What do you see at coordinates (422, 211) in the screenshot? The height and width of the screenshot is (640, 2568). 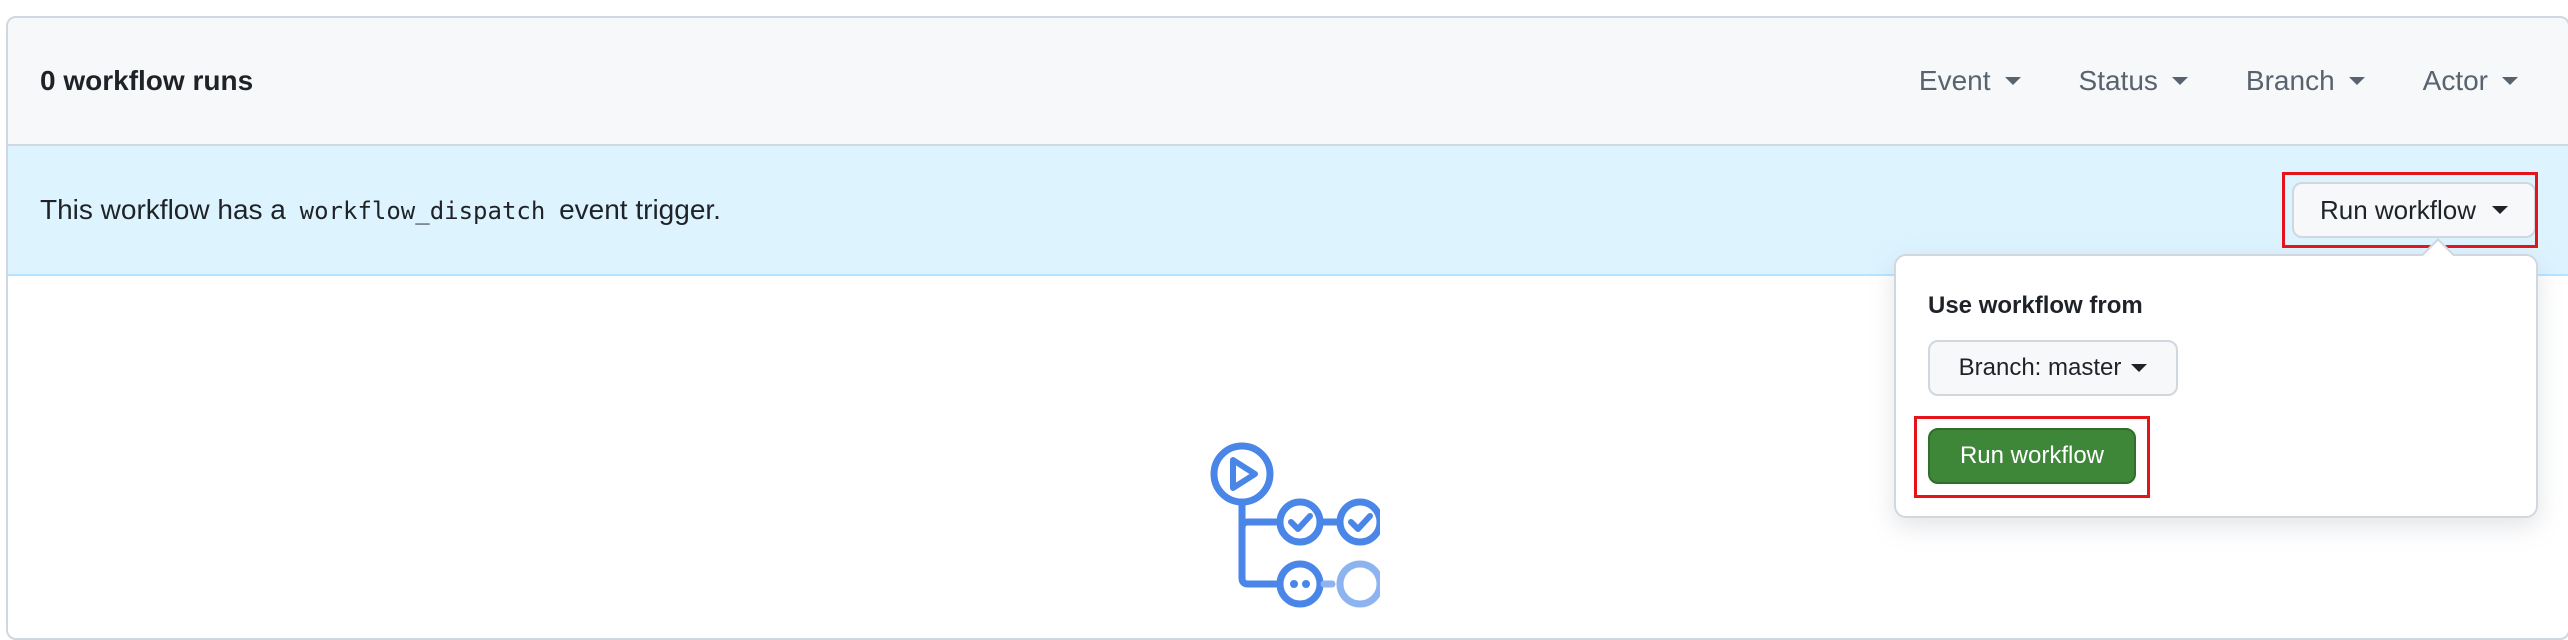 I see `trigger-code: workflow_dispatch` at bounding box center [422, 211].